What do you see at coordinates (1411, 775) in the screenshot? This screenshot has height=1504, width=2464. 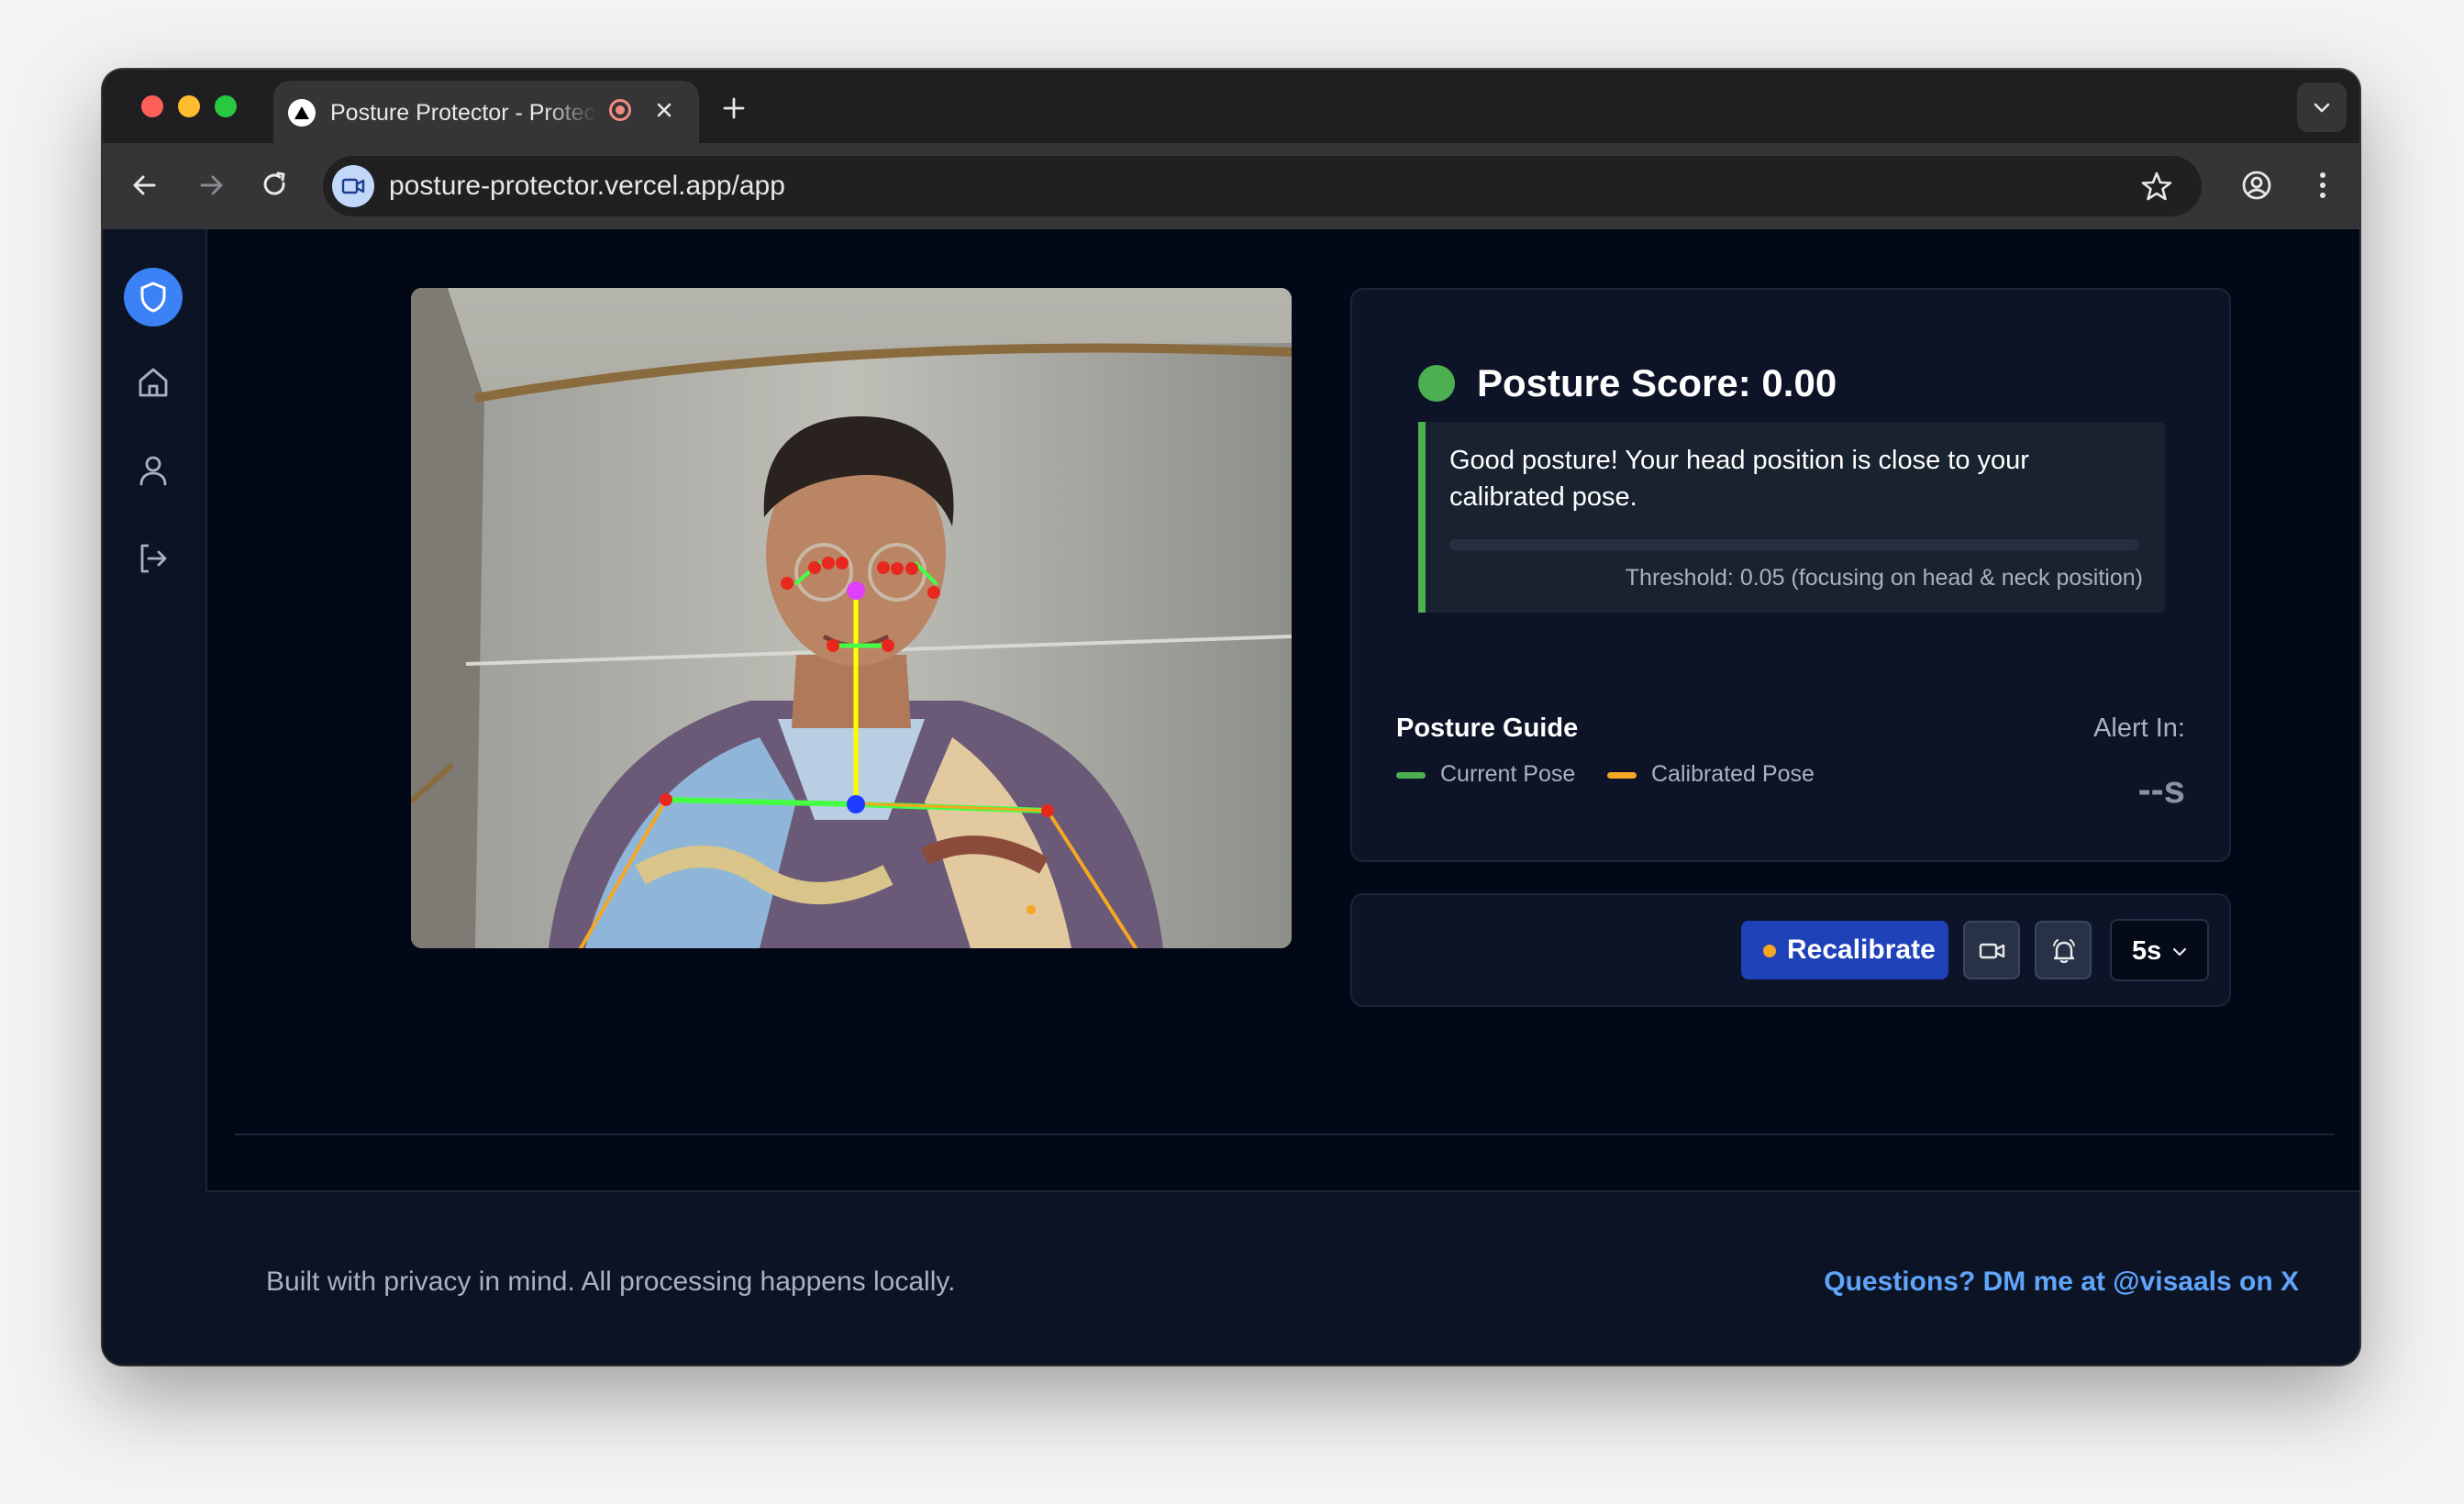 I see `current-pose-swatch` at bounding box center [1411, 775].